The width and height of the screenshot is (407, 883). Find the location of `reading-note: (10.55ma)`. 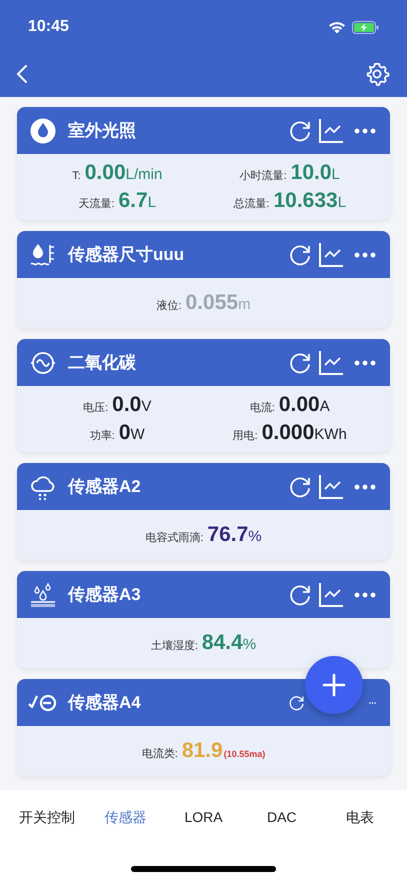

reading-note: (10.55ma) is located at coordinates (245, 754).